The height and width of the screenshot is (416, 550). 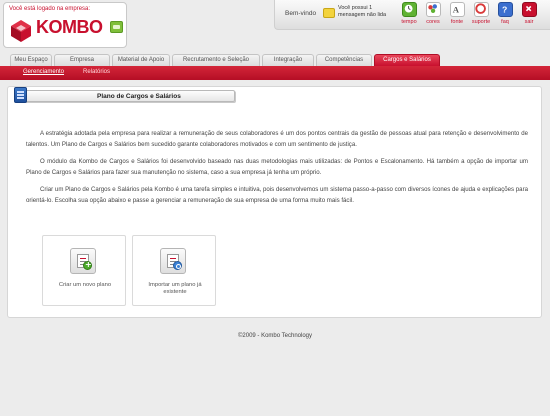 I want to click on exit-icon, so click(x=529, y=9).